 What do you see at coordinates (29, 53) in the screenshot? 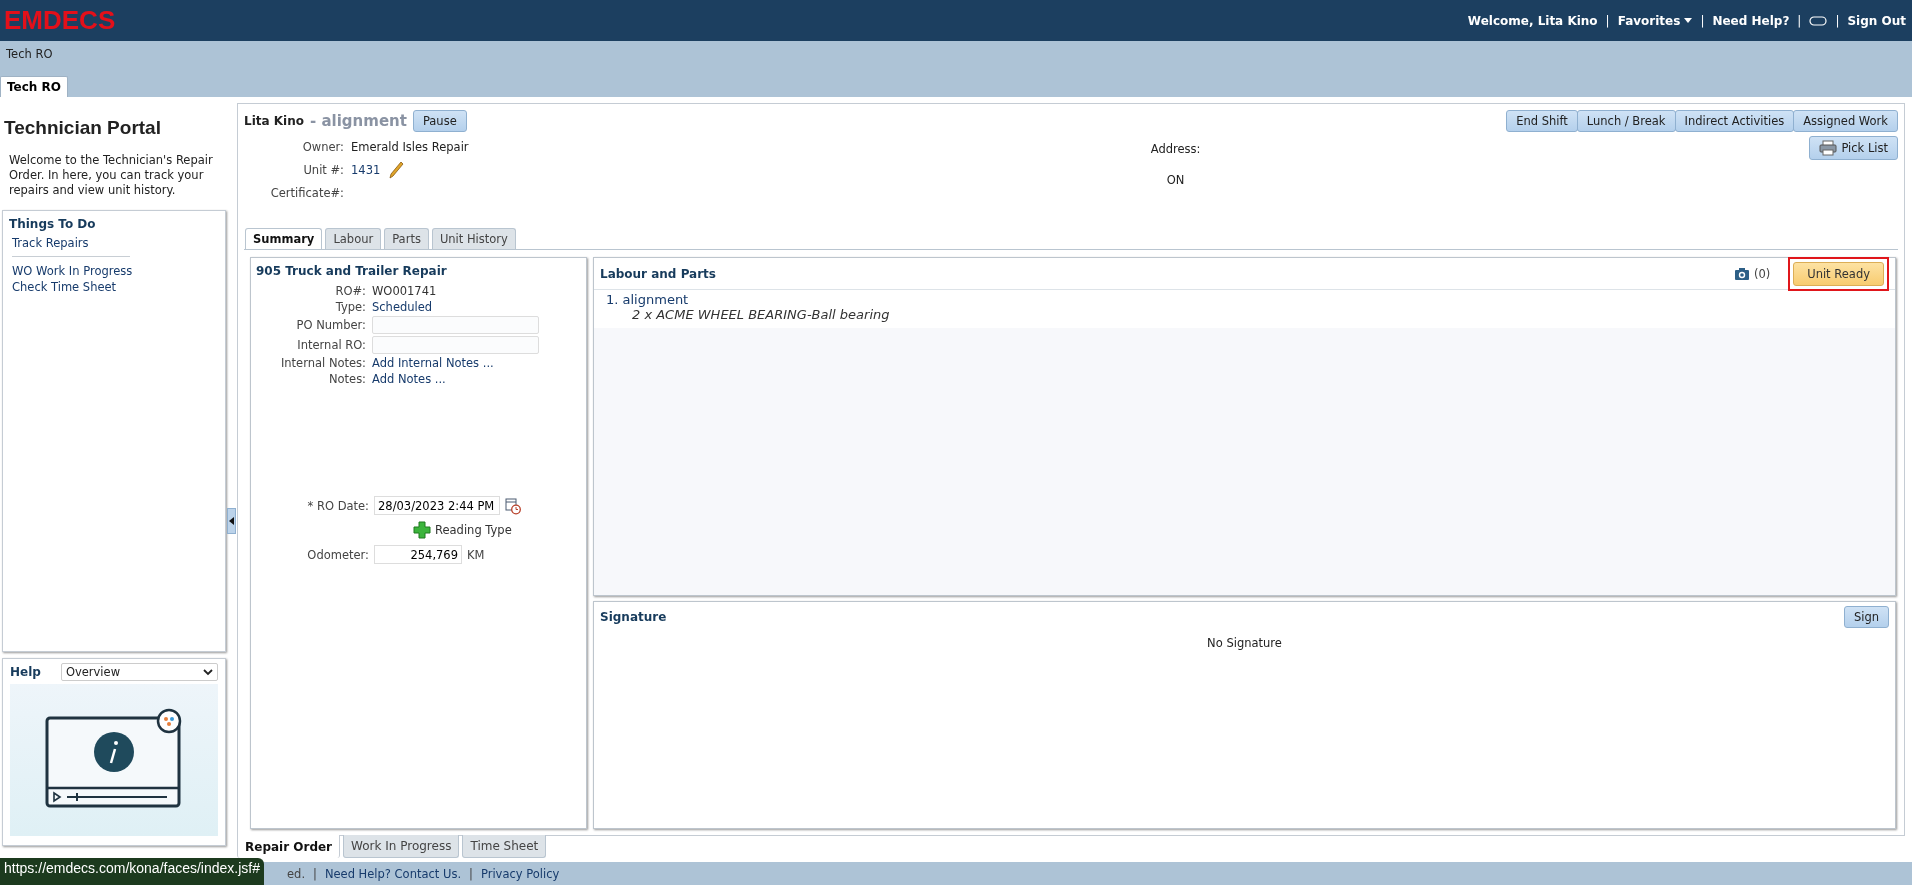
I see `breadcrumb: Tech RO` at bounding box center [29, 53].